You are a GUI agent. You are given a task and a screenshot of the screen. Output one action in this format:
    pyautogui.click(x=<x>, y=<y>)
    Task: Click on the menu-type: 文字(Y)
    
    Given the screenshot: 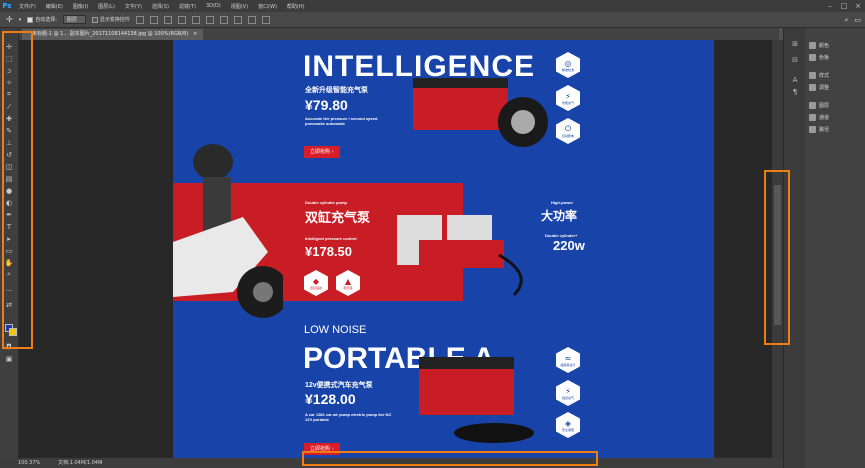 What is the action you would take?
    pyautogui.click(x=133, y=6)
    